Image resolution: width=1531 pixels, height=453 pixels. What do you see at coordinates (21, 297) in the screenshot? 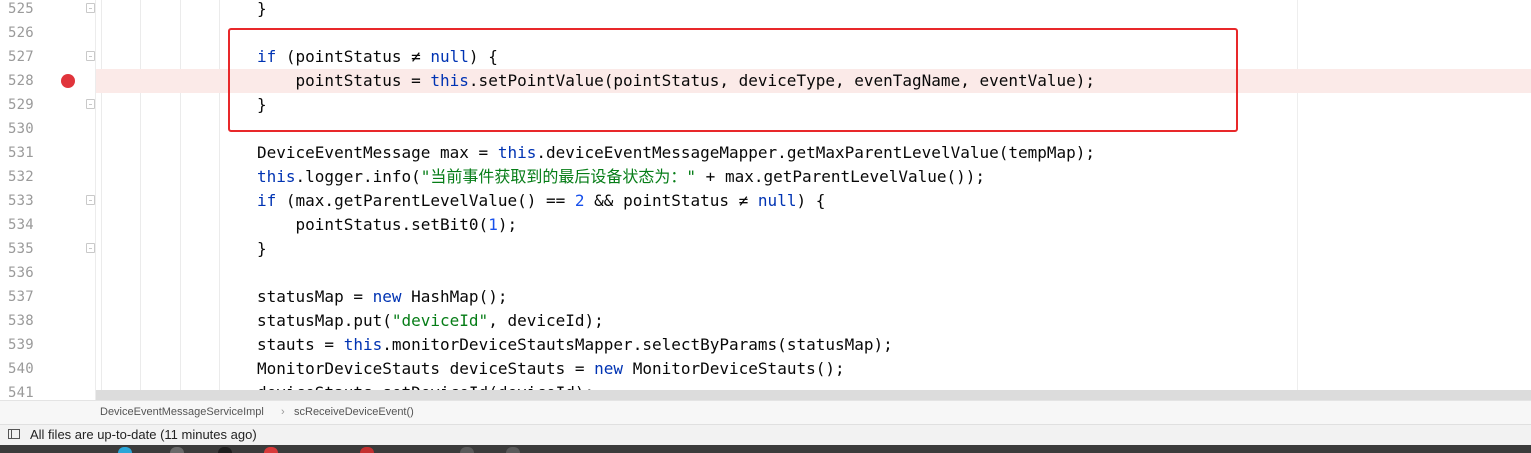
I see `line-number: 537` at bounding box center [21, 297].